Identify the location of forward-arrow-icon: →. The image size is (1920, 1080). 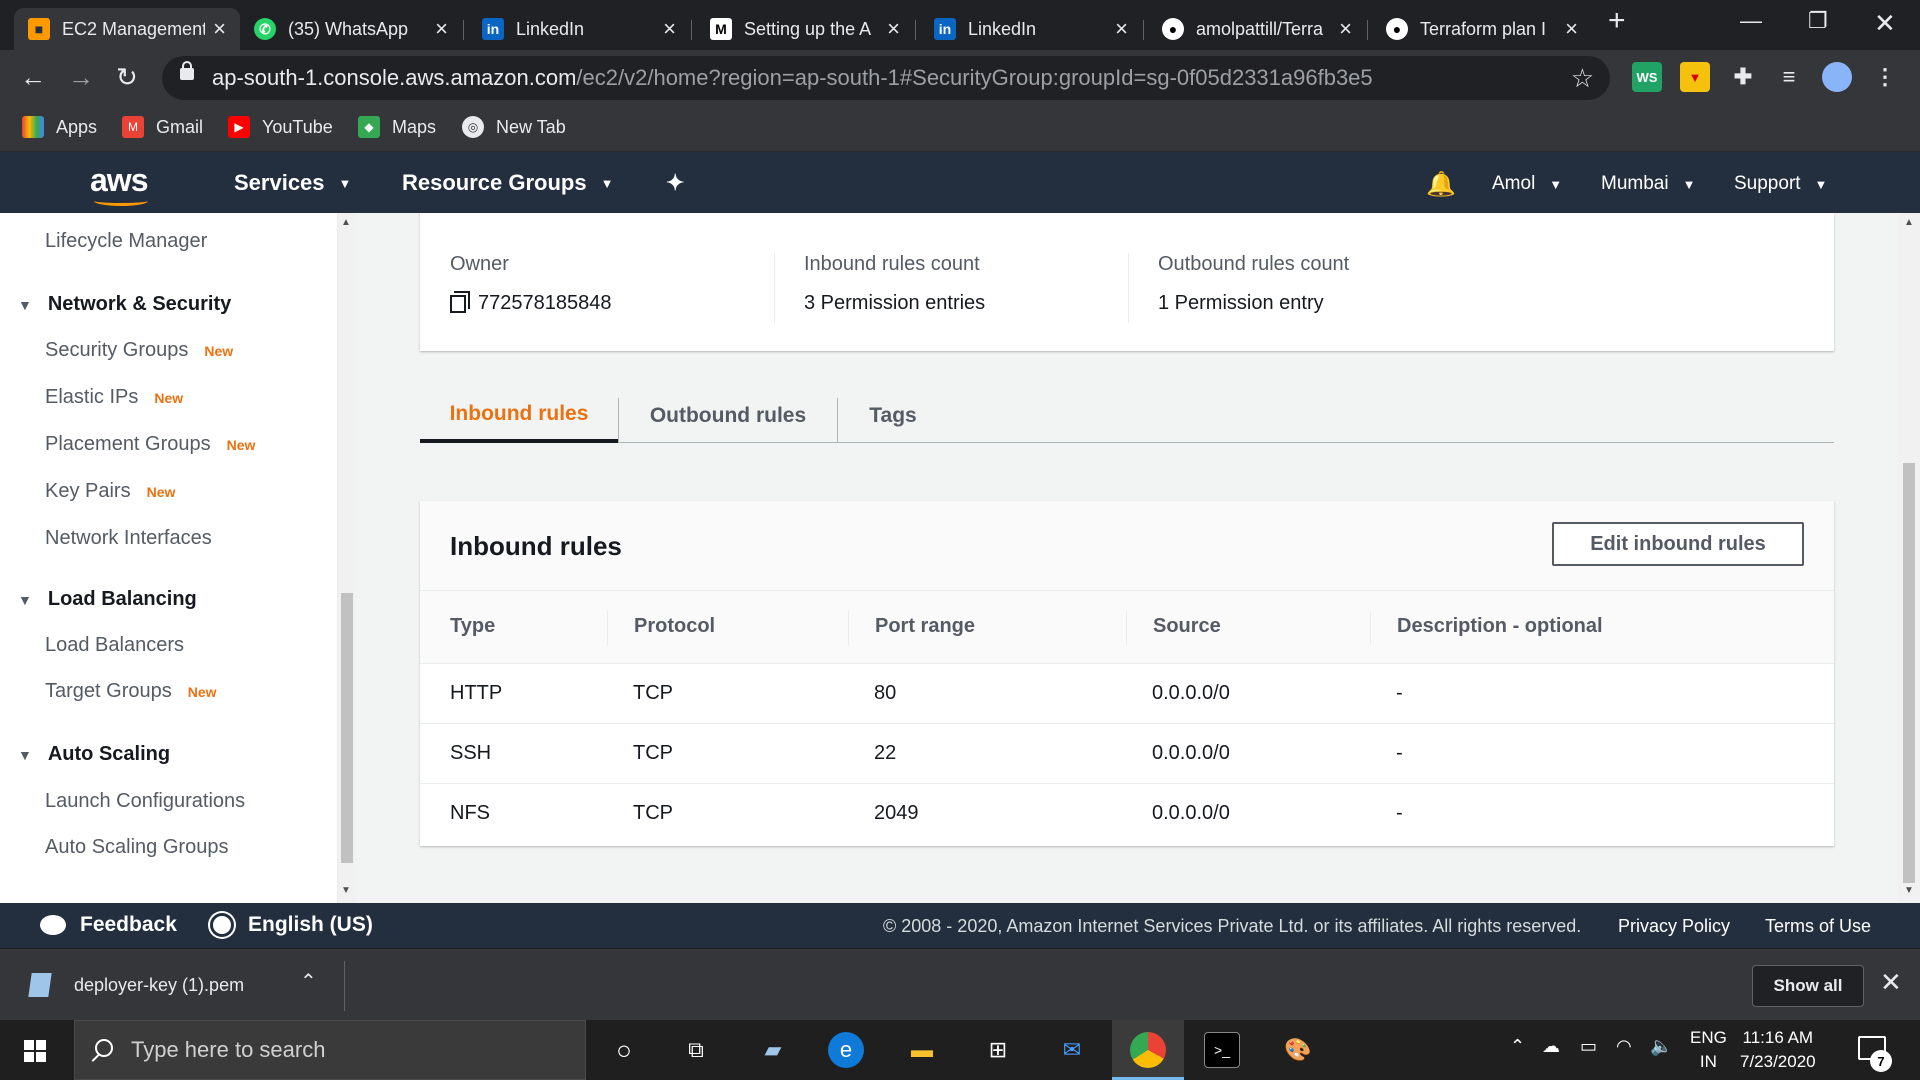
(81, 77).